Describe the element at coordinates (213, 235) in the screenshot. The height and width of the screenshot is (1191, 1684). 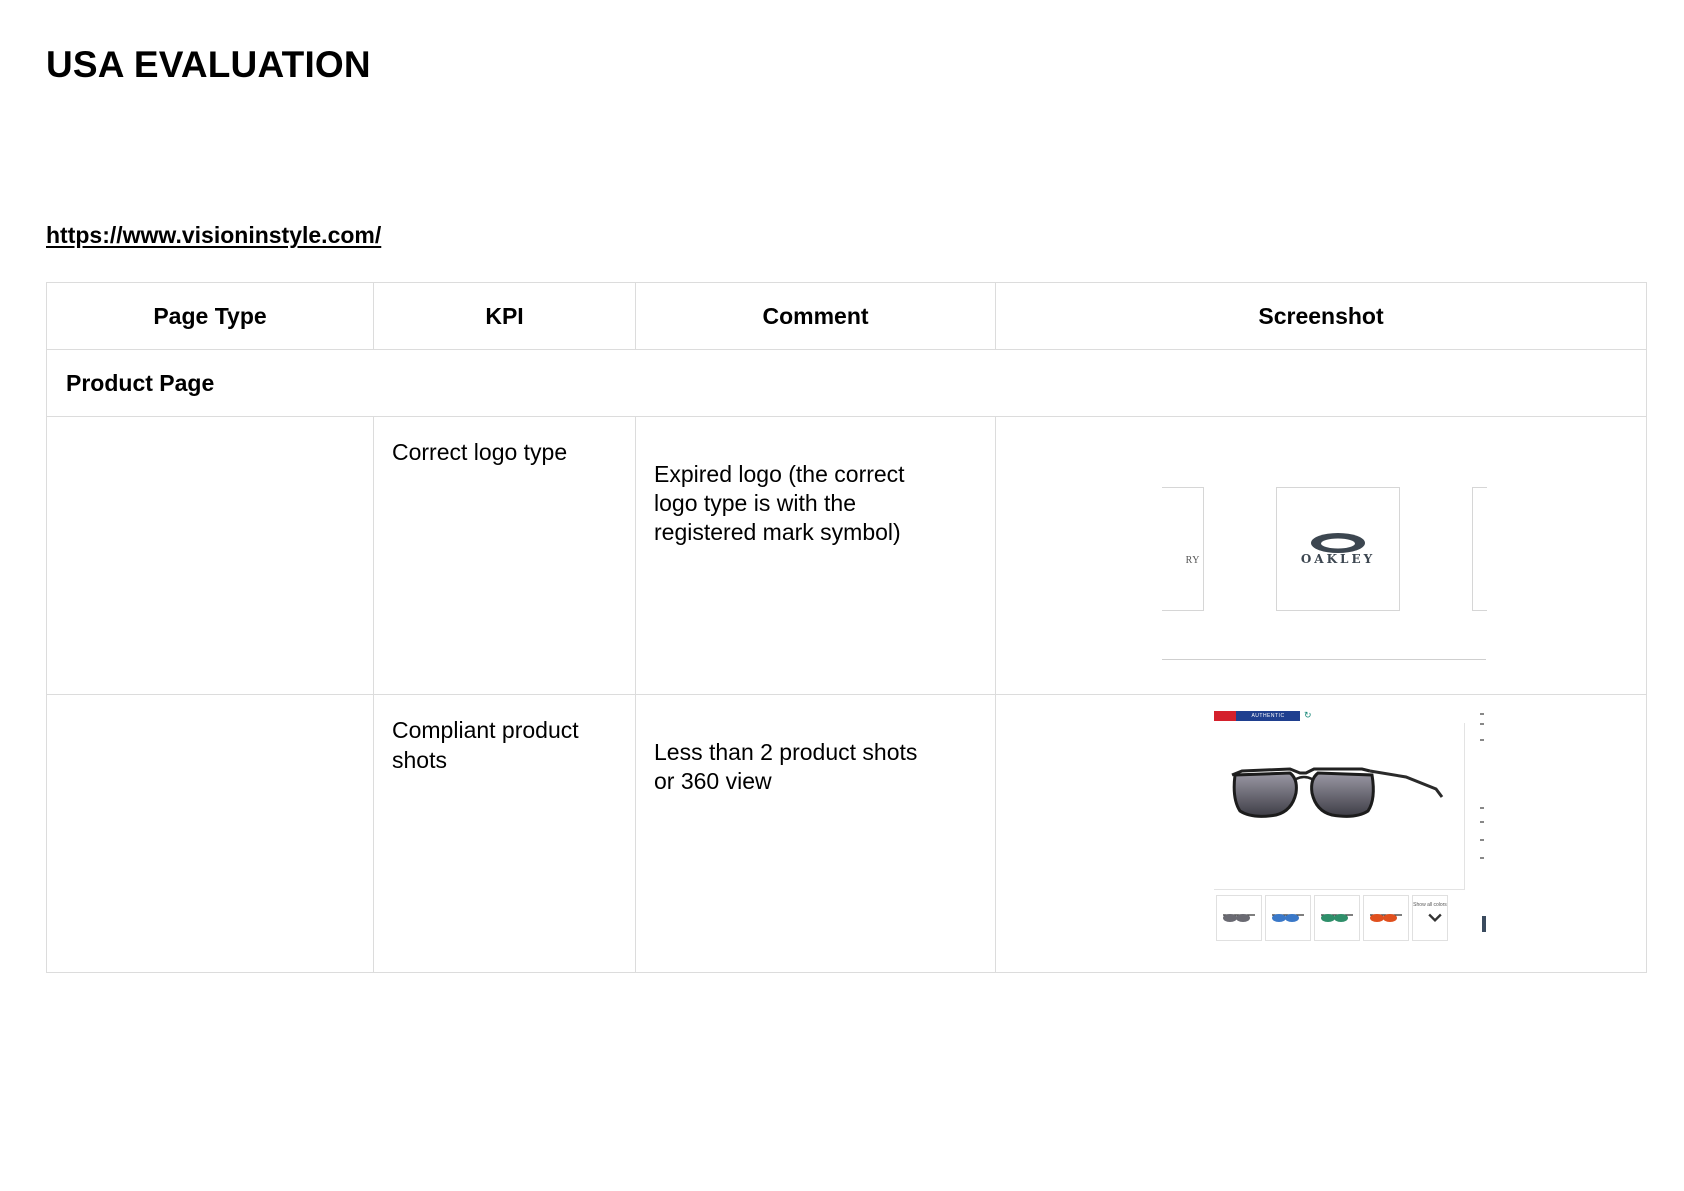
I see `site-link: https://www.visioninstyle.com/` at that location.